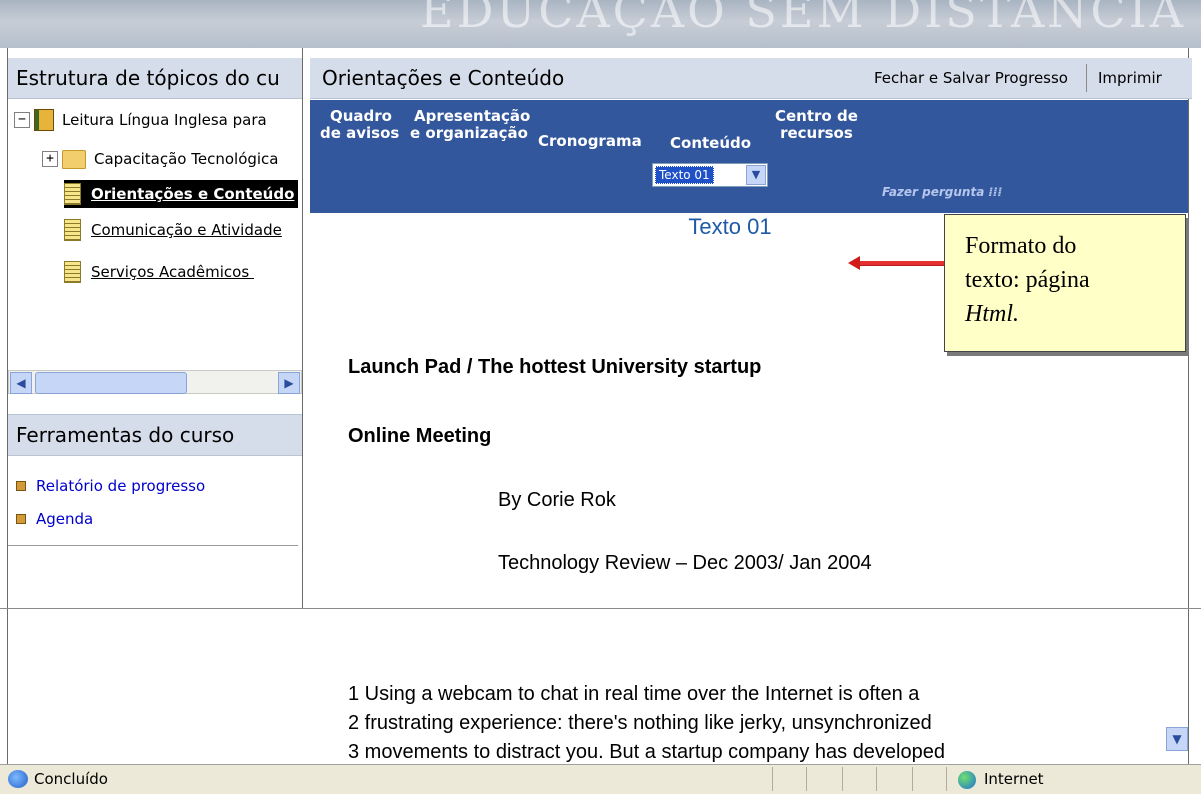  What do you see at coordinates (756, 175) in the screenshot?
I see `chevron-down-icon: ▼` at bounding box center [756, 175].